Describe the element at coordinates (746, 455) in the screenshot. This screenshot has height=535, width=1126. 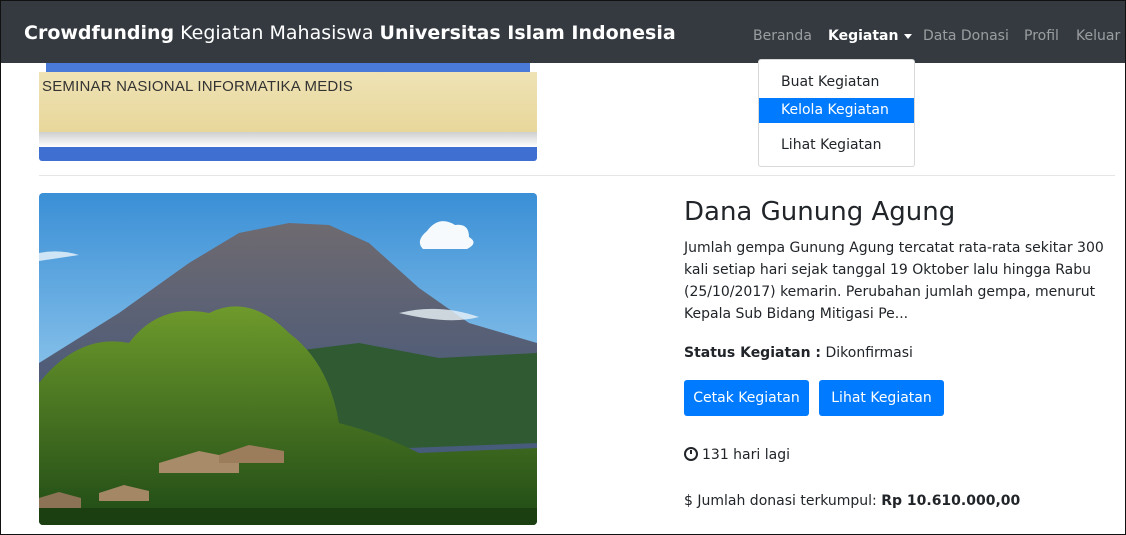
I see `days-remaining-text: 131 hari lagi` at that location.